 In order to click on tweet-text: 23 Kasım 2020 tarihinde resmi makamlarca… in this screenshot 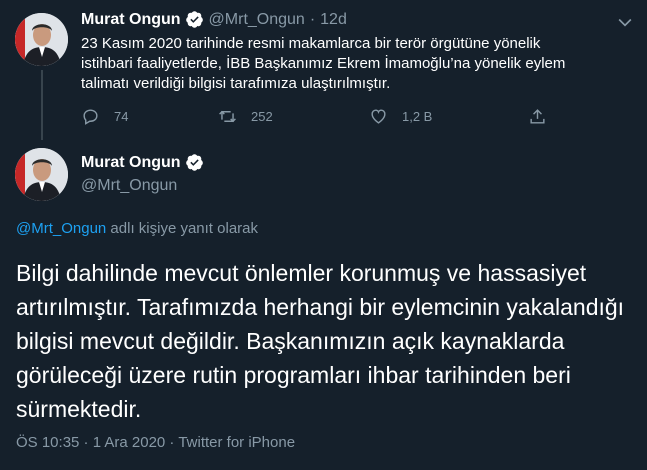, I will do `click(323, 63)`.